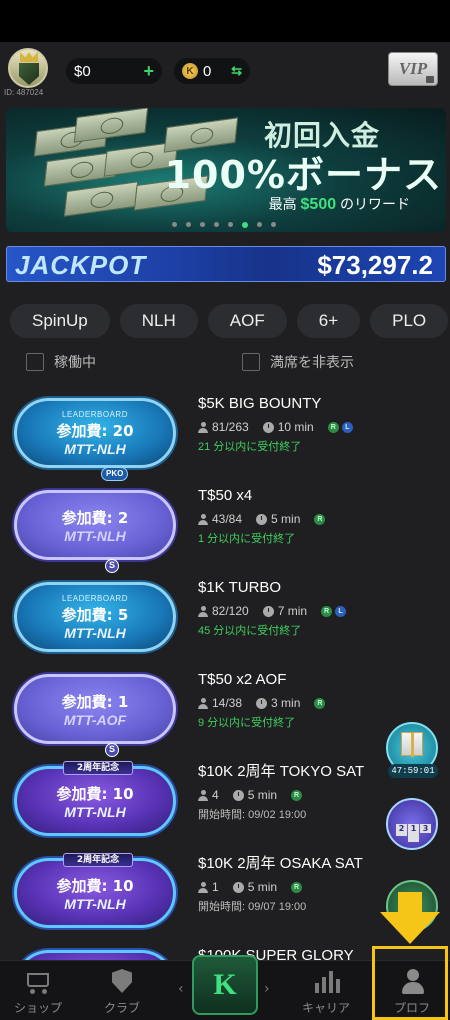  Describe the element at coordinates (95, 598) in the screenshot. I see `badge-top-label: LEADERBOARD` at that location.